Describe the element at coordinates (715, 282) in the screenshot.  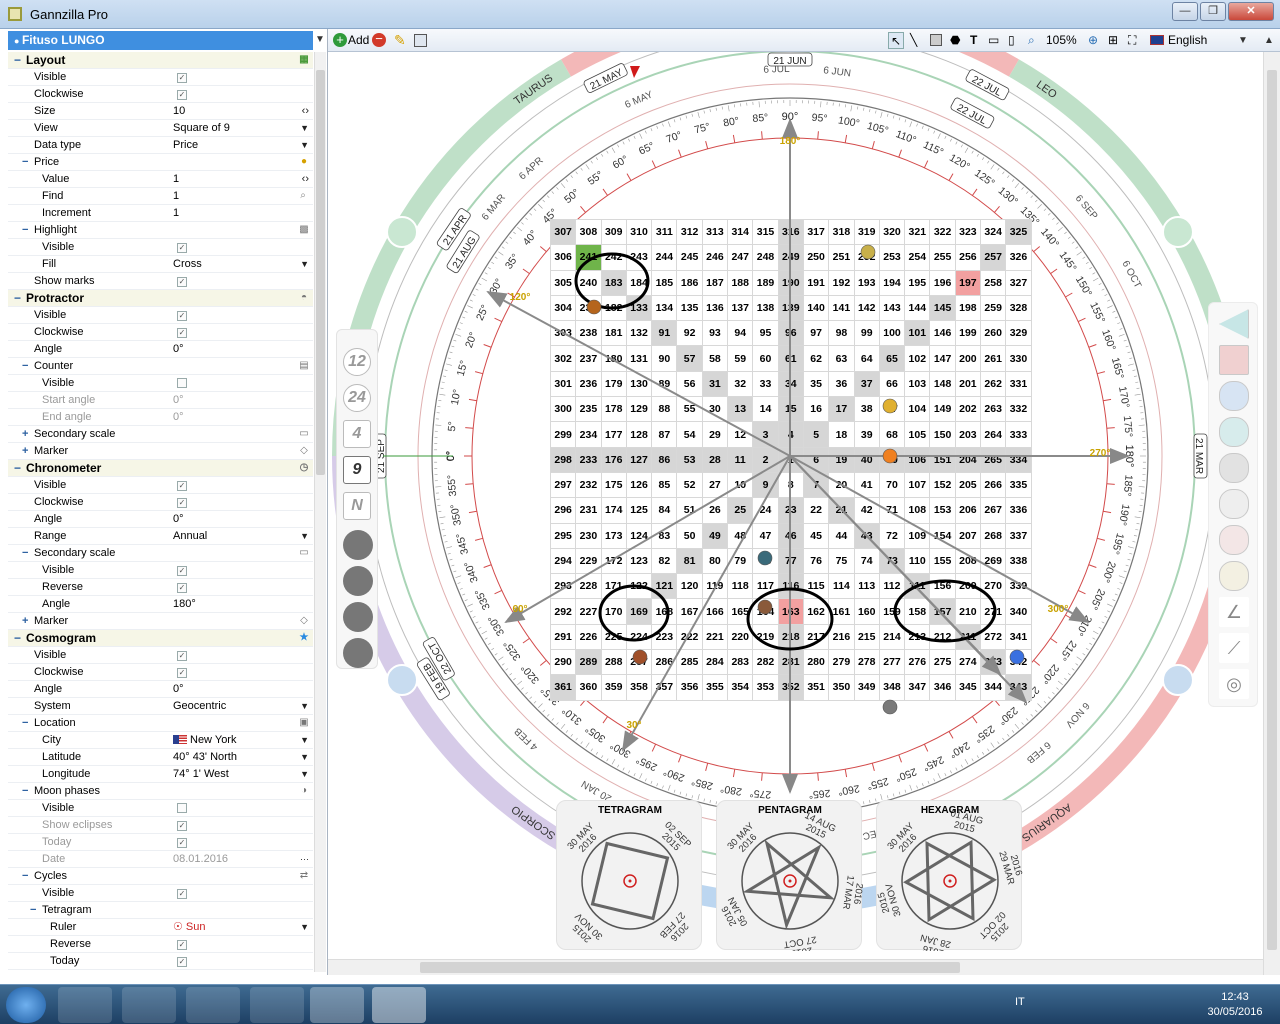
I see `grid-cell: 187` at that location.